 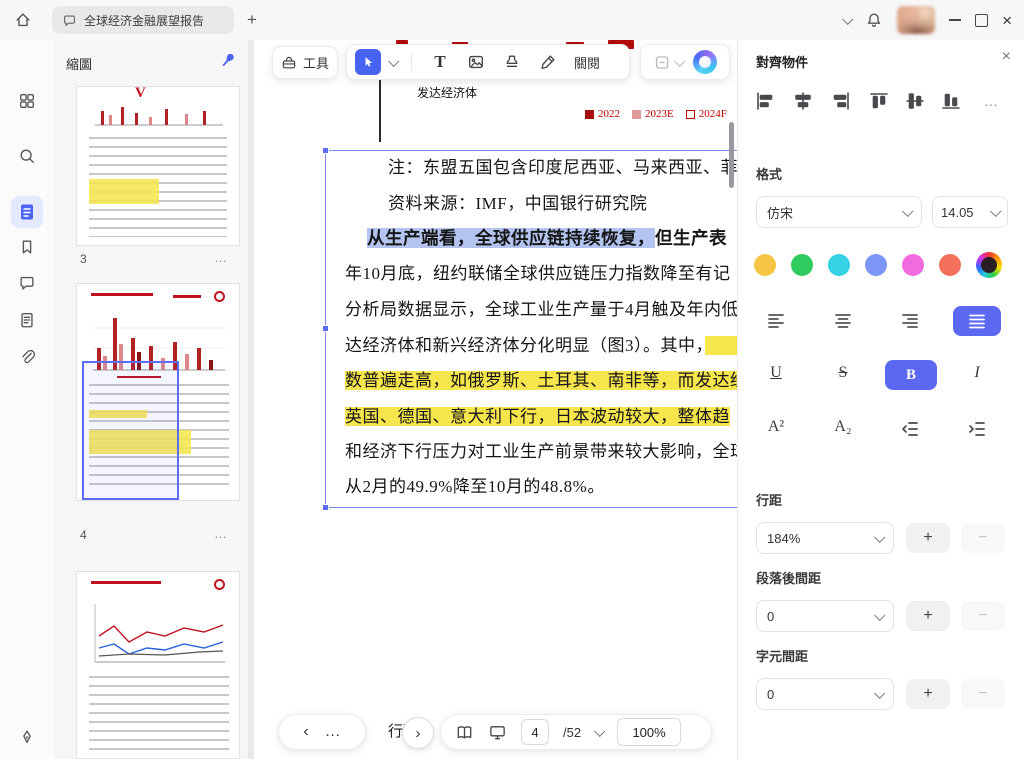 What do you see at coordinates (475, 487) in the screenshot?
I see `doc-line: 从2月的49.9%降至10月的48.8%。` at bounding box center [475, 487].